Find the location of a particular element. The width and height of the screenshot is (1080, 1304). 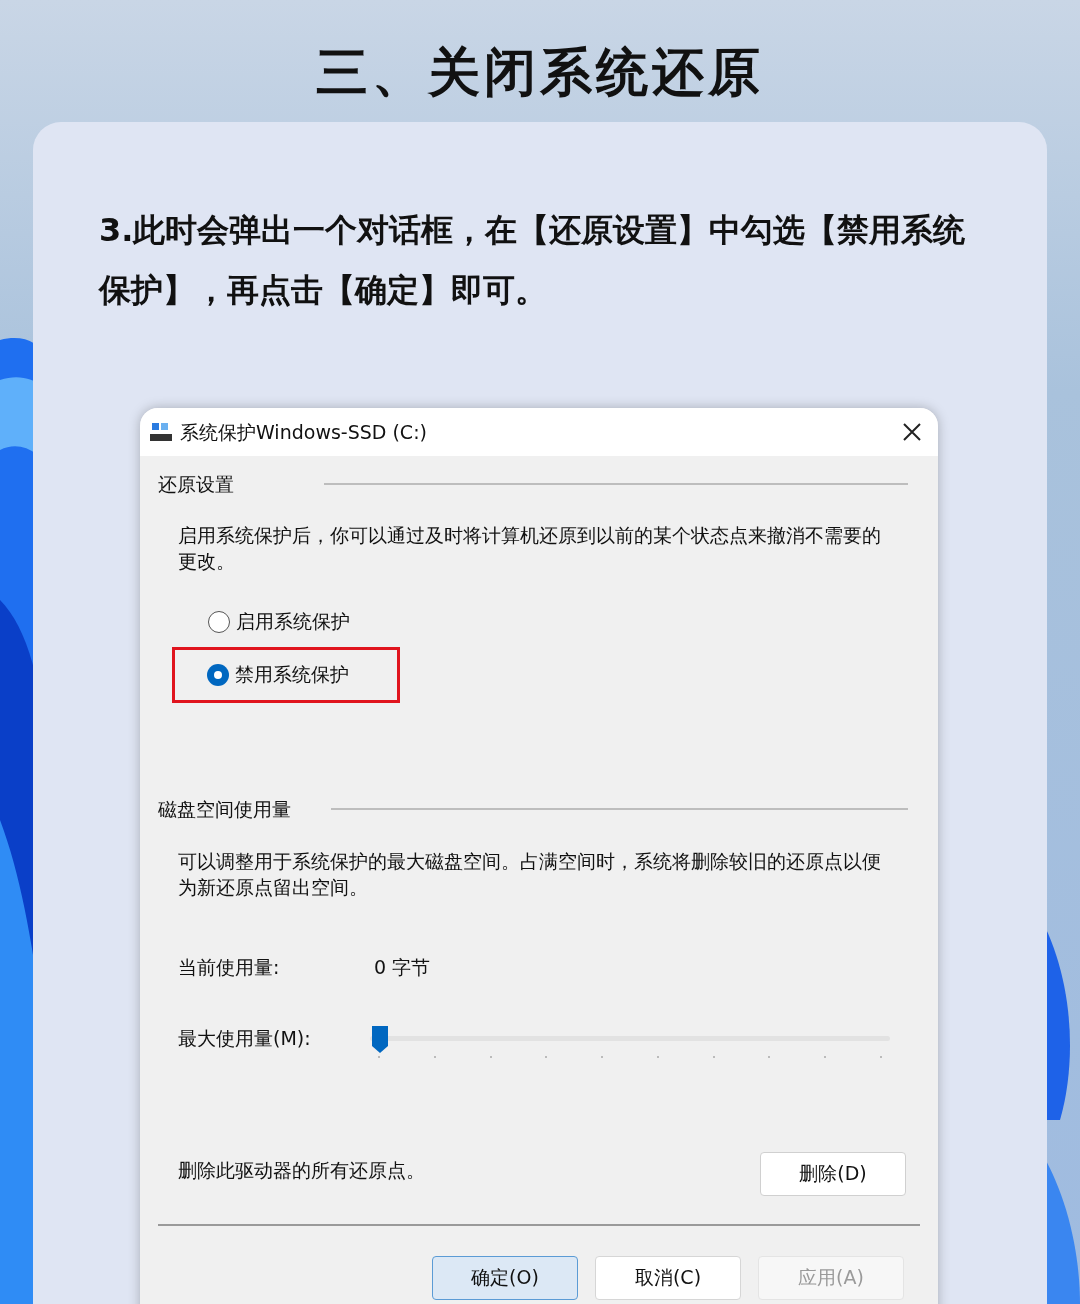

dialog-button: 确定(O) is located at coordinates (505, 1277).